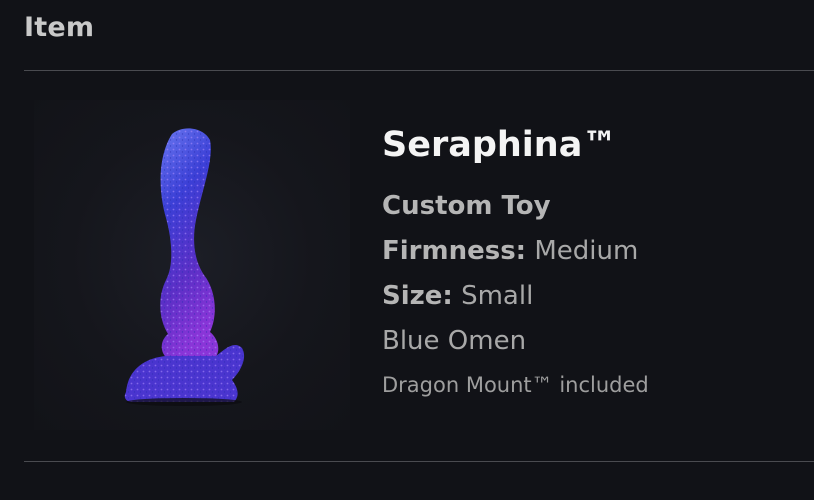 Image resolution: width=814 pixels, height=500 pixels. What do you see at coordinates (454, 251) in the screenshot?
I see `firmness-label: Firmness:` at bounding box center [454, 251].